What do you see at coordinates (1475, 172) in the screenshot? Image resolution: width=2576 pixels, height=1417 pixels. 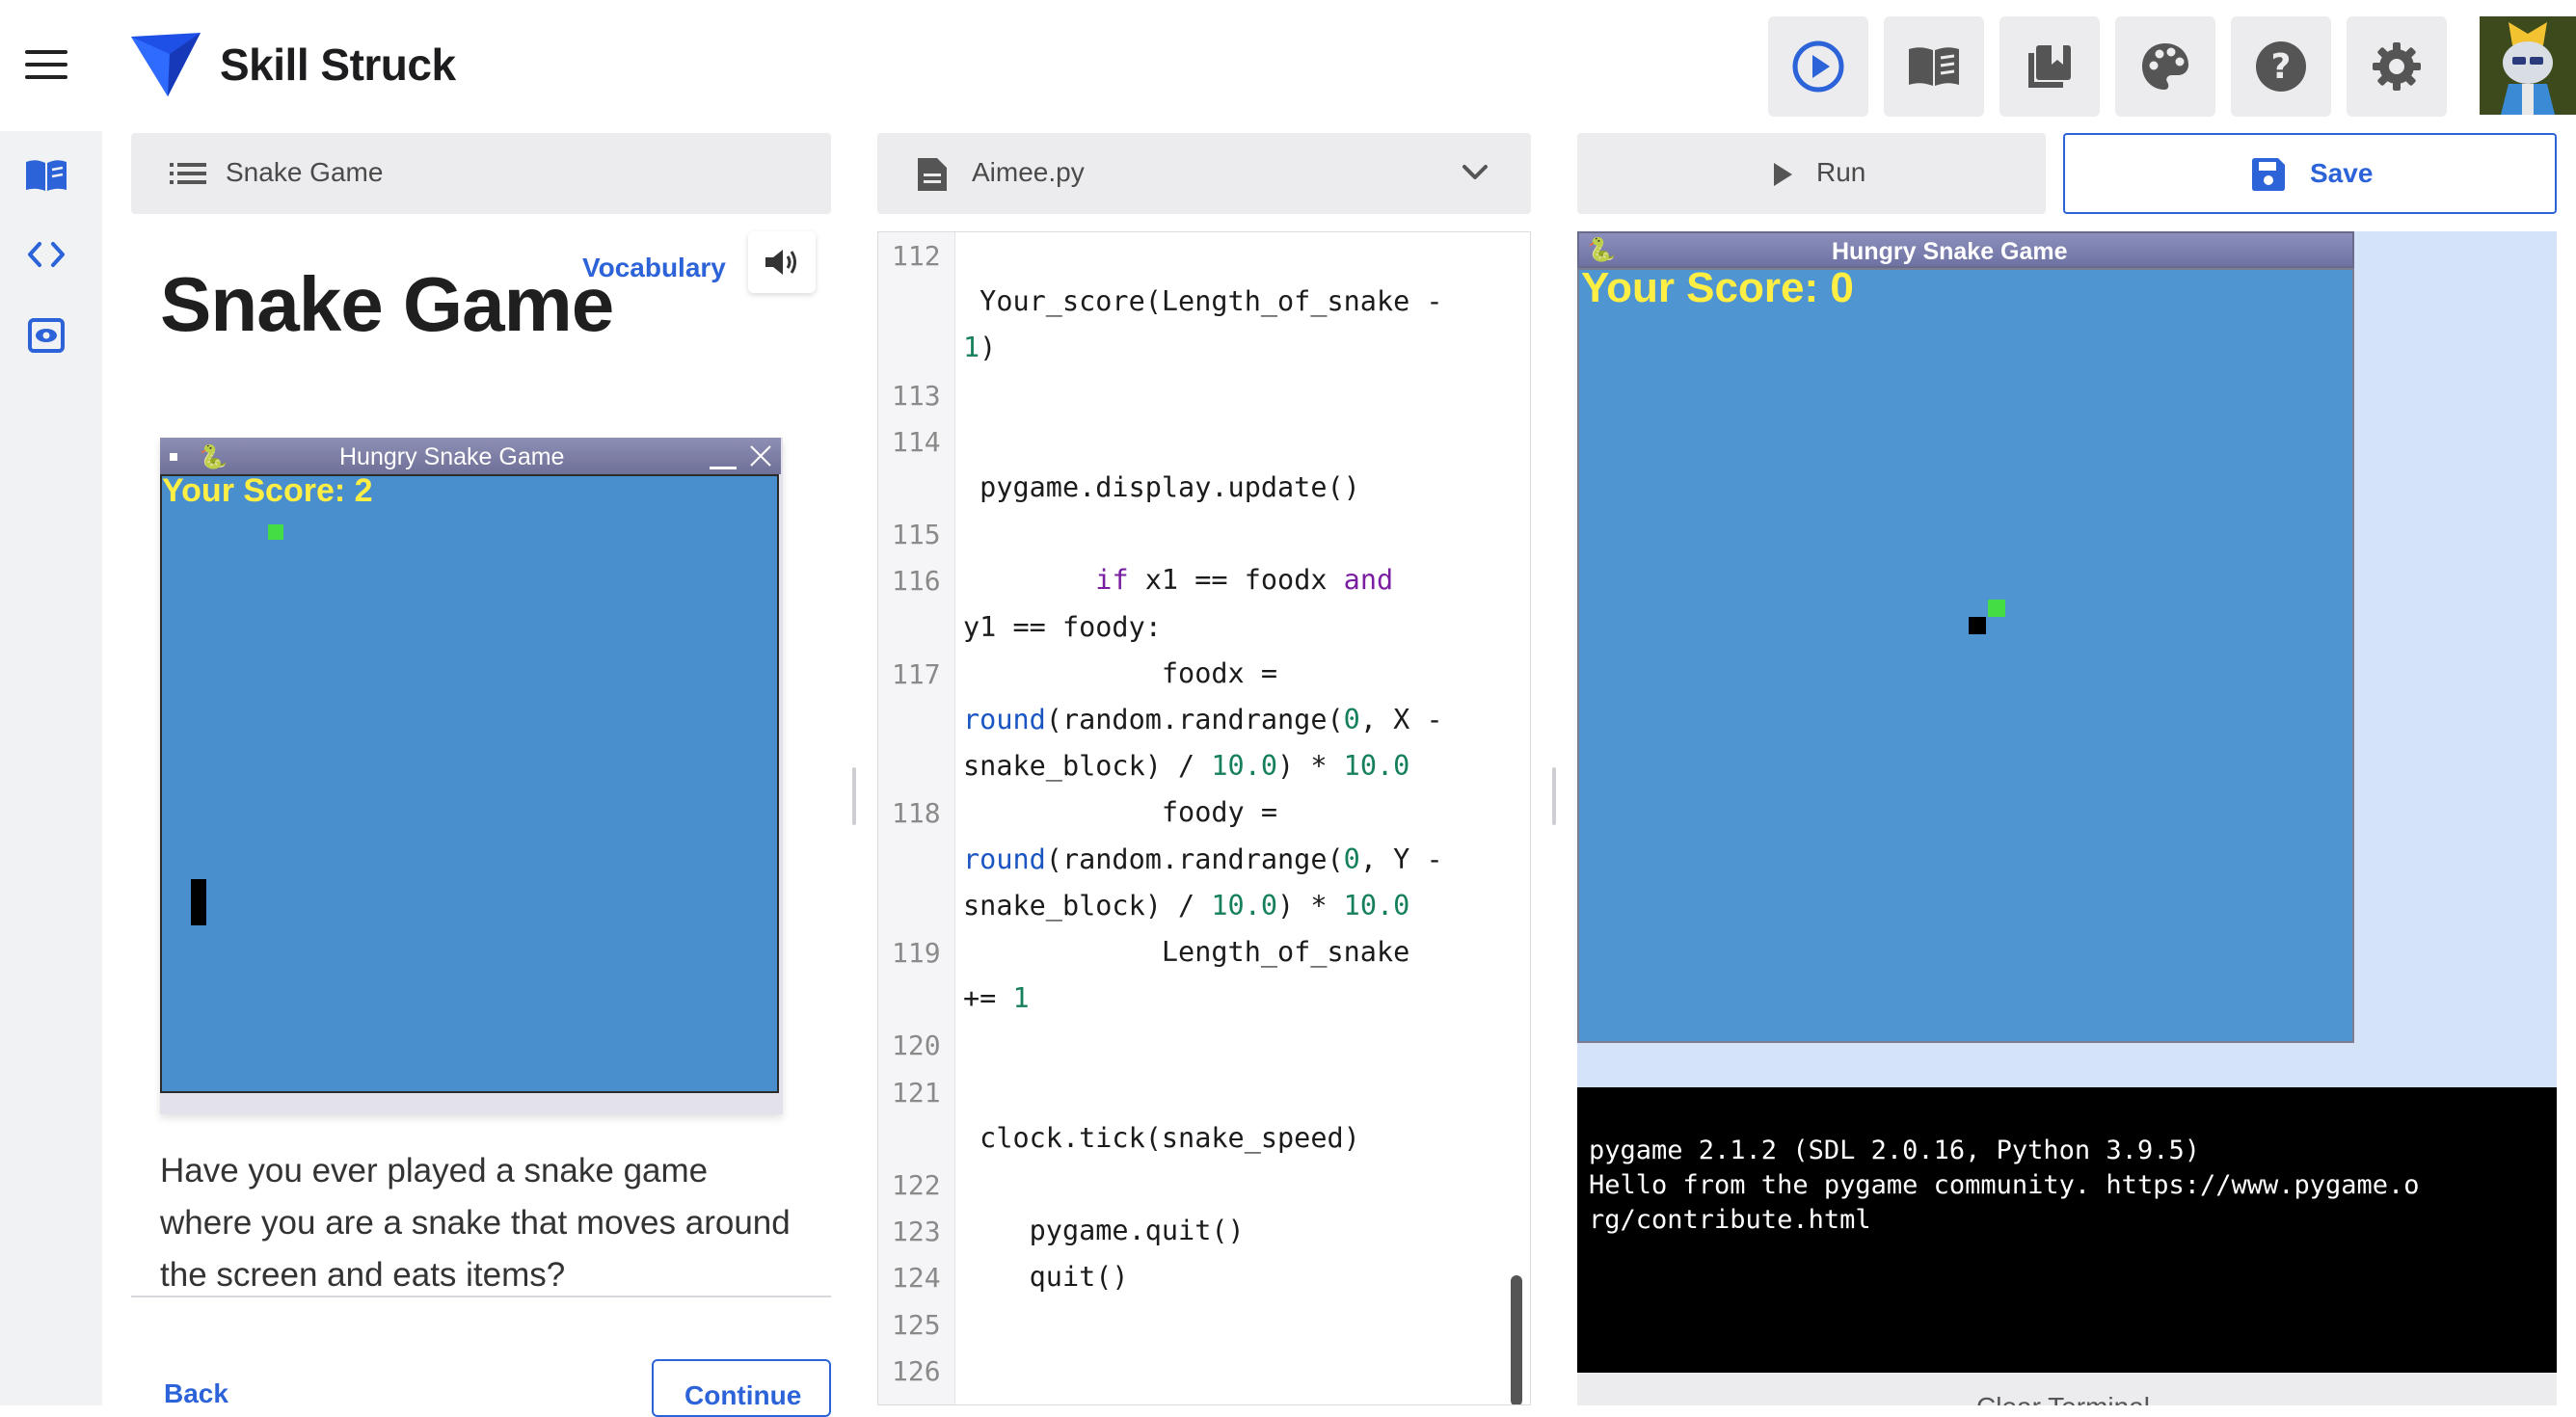 I see `chevron-down-icon` at bounding box center [1475, 172].